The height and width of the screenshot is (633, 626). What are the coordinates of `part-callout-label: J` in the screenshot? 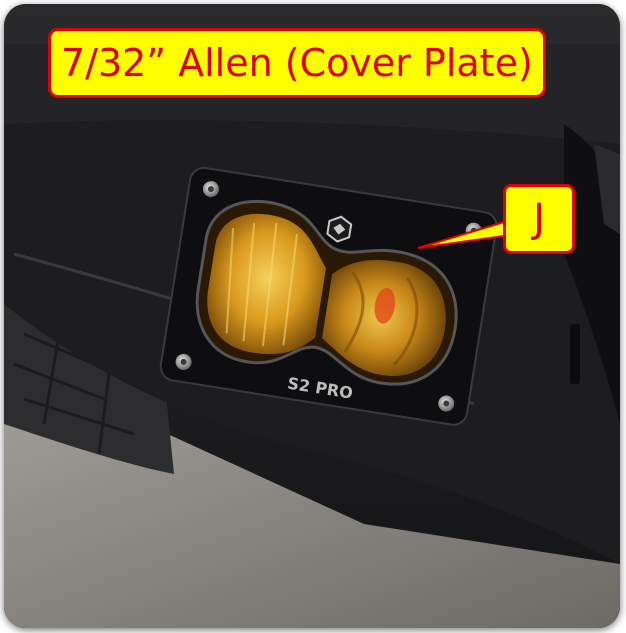 It's located at (539, 219).